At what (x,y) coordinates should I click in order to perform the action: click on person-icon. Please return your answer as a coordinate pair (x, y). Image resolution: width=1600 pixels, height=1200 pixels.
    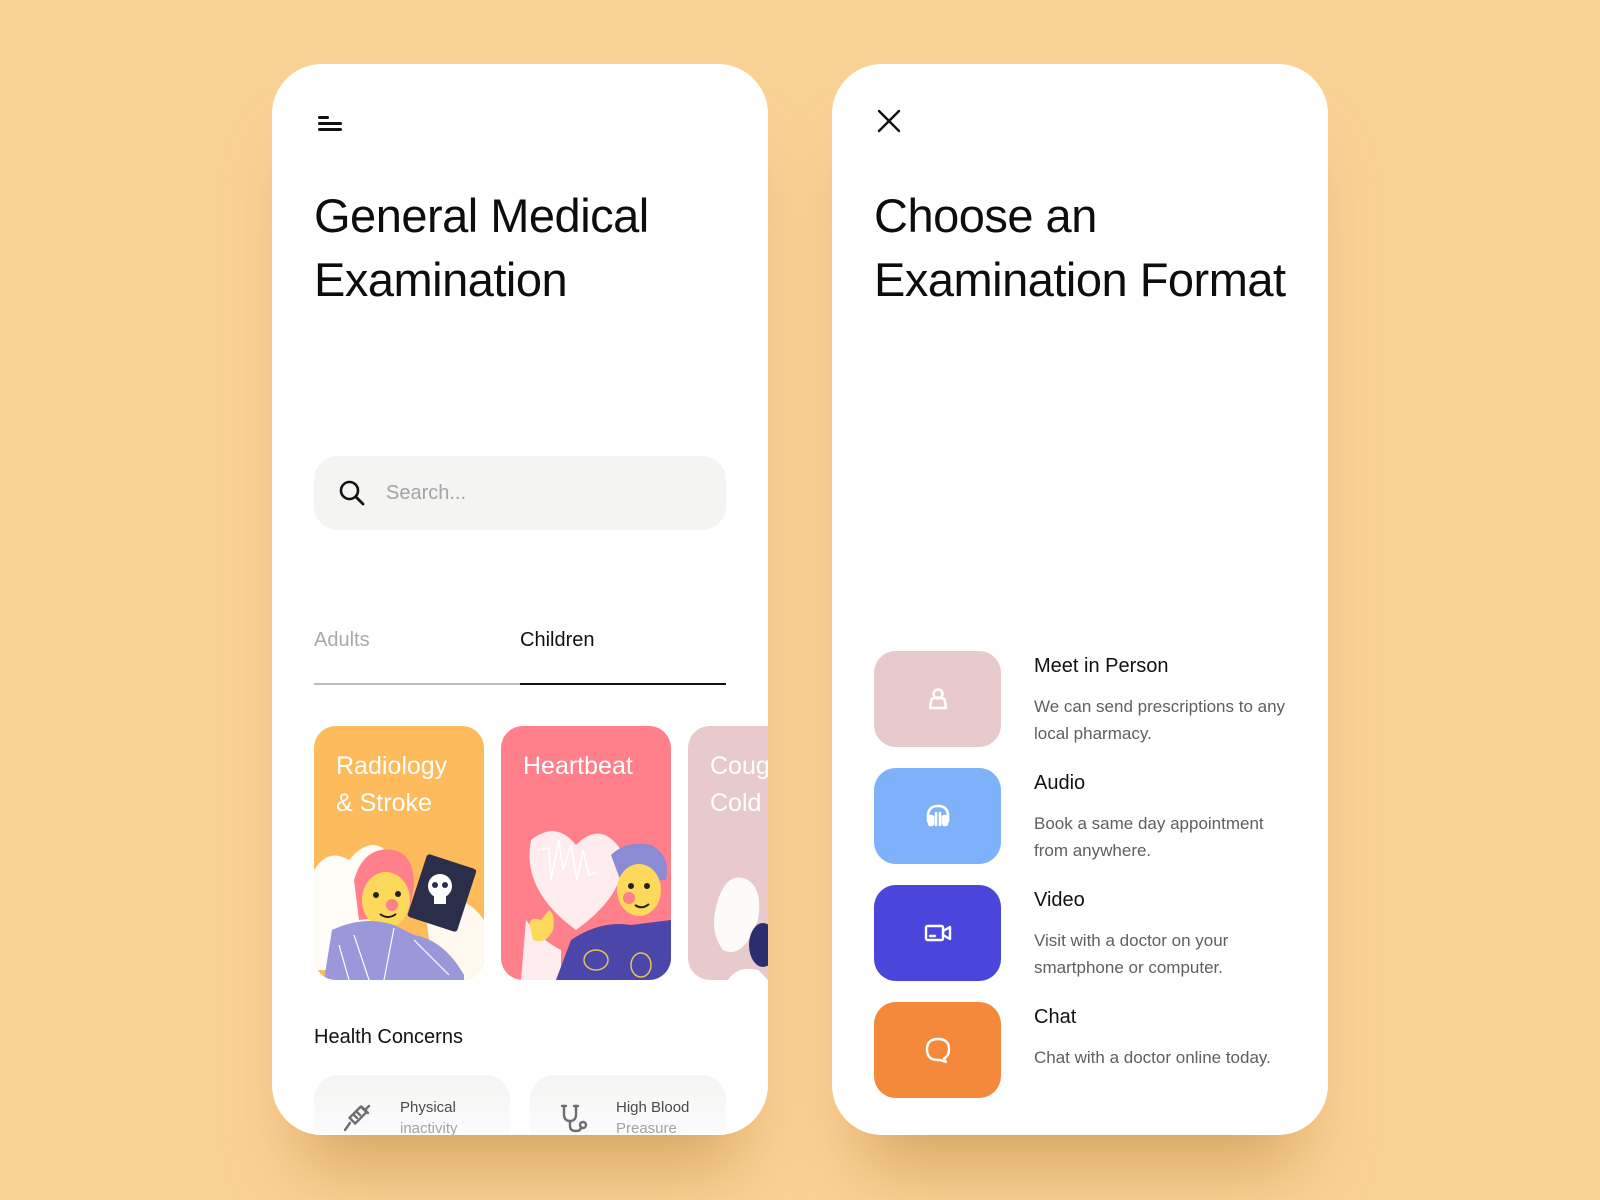
    Looking at the image, I should click on (937, 699).